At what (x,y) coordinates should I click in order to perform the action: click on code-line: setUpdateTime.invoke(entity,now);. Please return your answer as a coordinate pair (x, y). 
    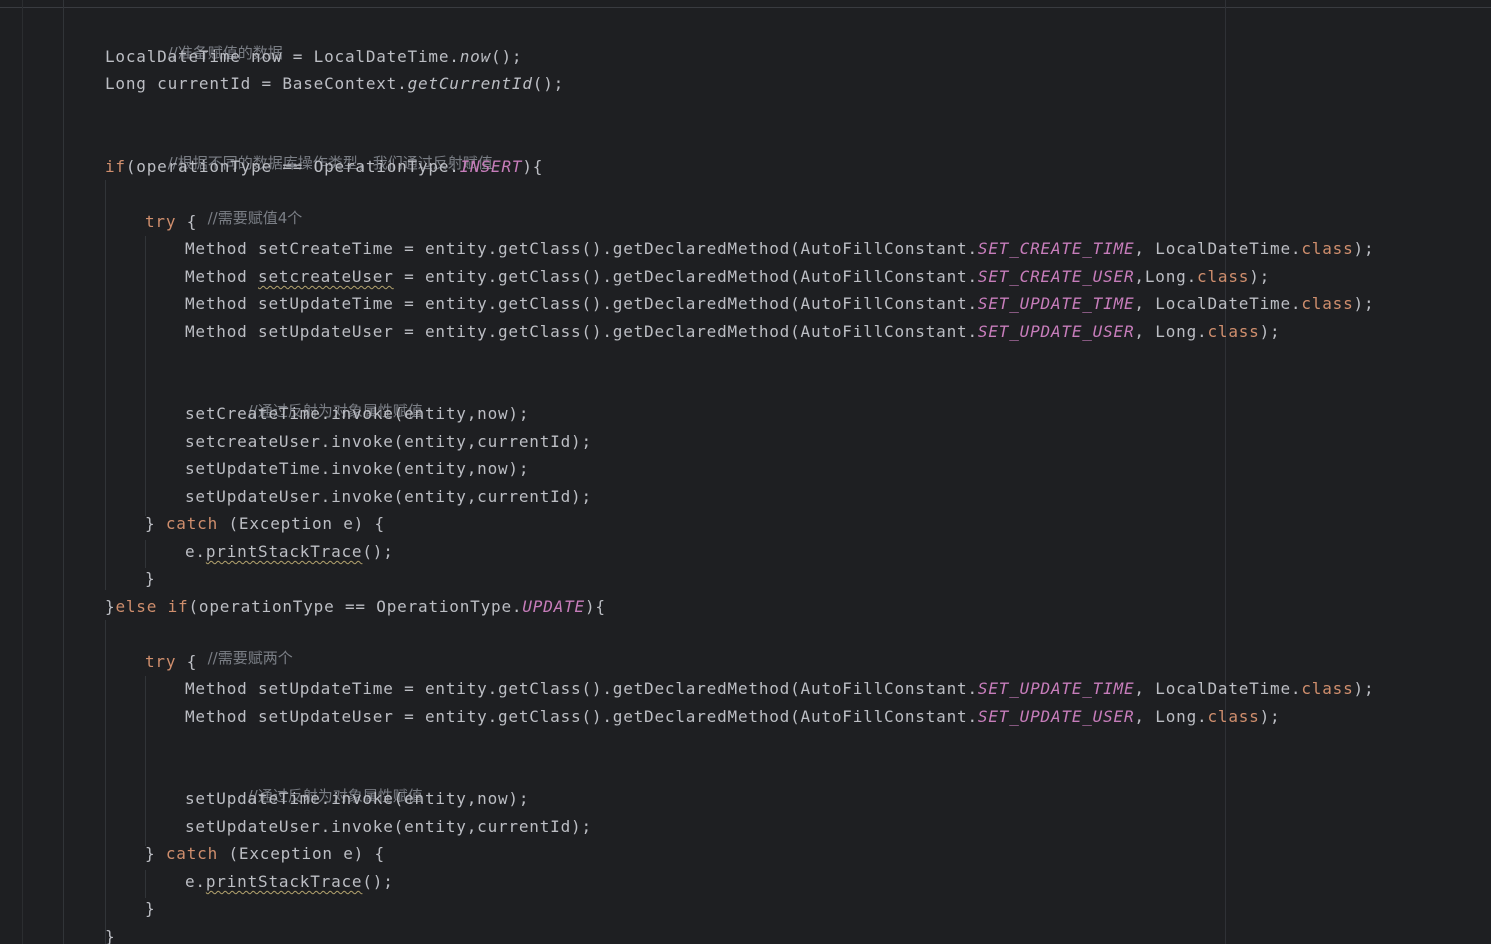
    Looking at the image, I should click on (357, 469).